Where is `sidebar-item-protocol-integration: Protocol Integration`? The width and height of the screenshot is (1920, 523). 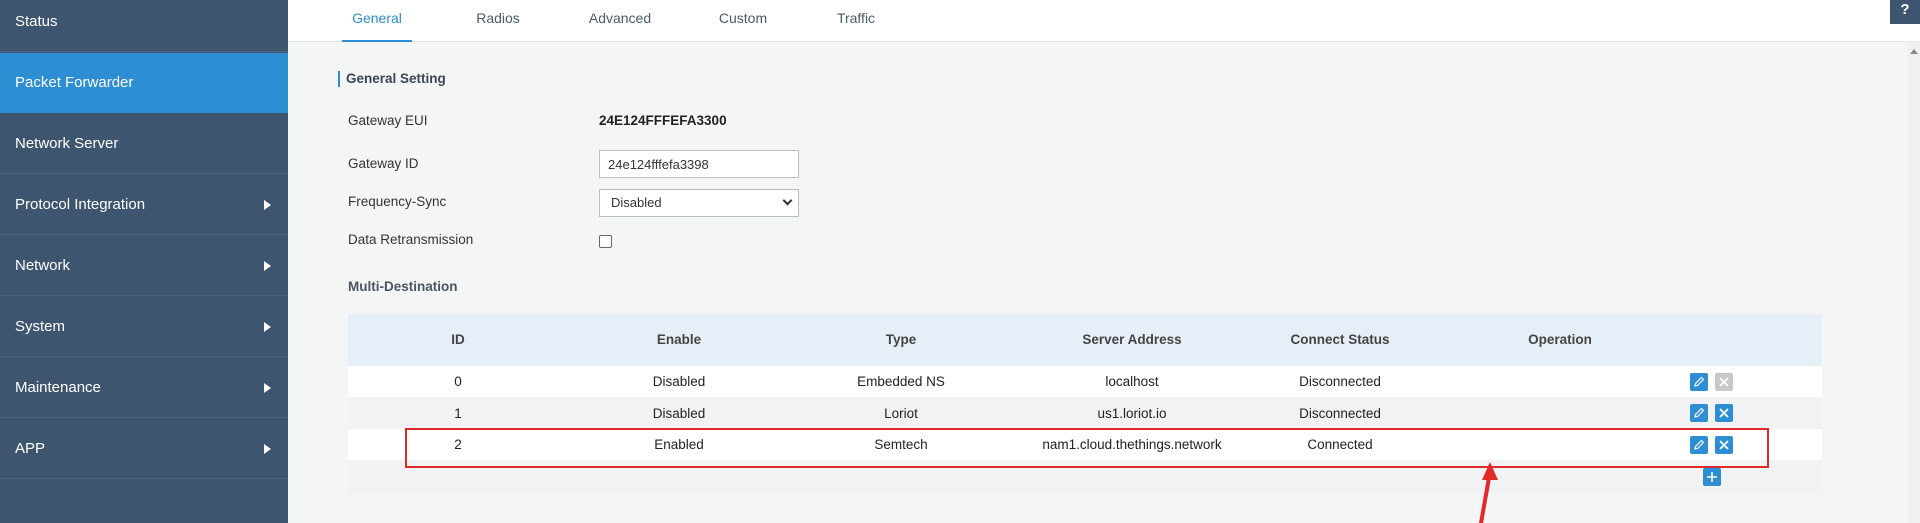 sidebar-item-protocol-integration: Protocol Integration is located at coordinates (144, 205).